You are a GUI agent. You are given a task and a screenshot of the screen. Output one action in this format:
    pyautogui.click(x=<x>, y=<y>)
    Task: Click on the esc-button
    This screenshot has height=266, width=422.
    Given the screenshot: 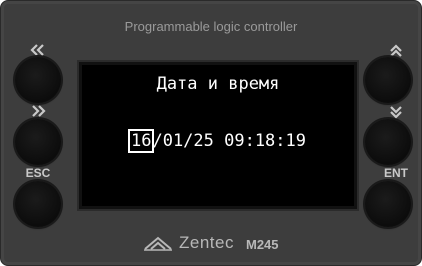 What is the action you would take?
    pyautogui.click(x=38, y=204)
    